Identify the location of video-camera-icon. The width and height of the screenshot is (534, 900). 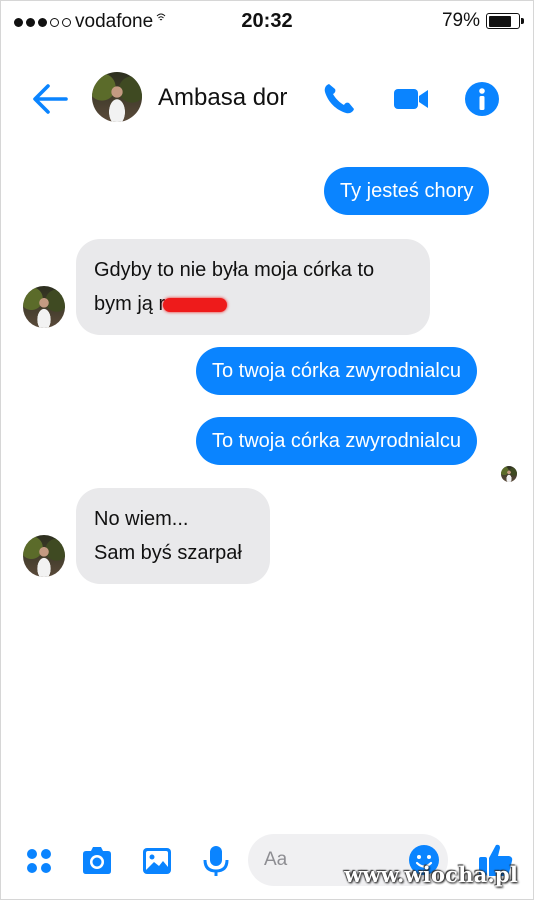
(411, 99).